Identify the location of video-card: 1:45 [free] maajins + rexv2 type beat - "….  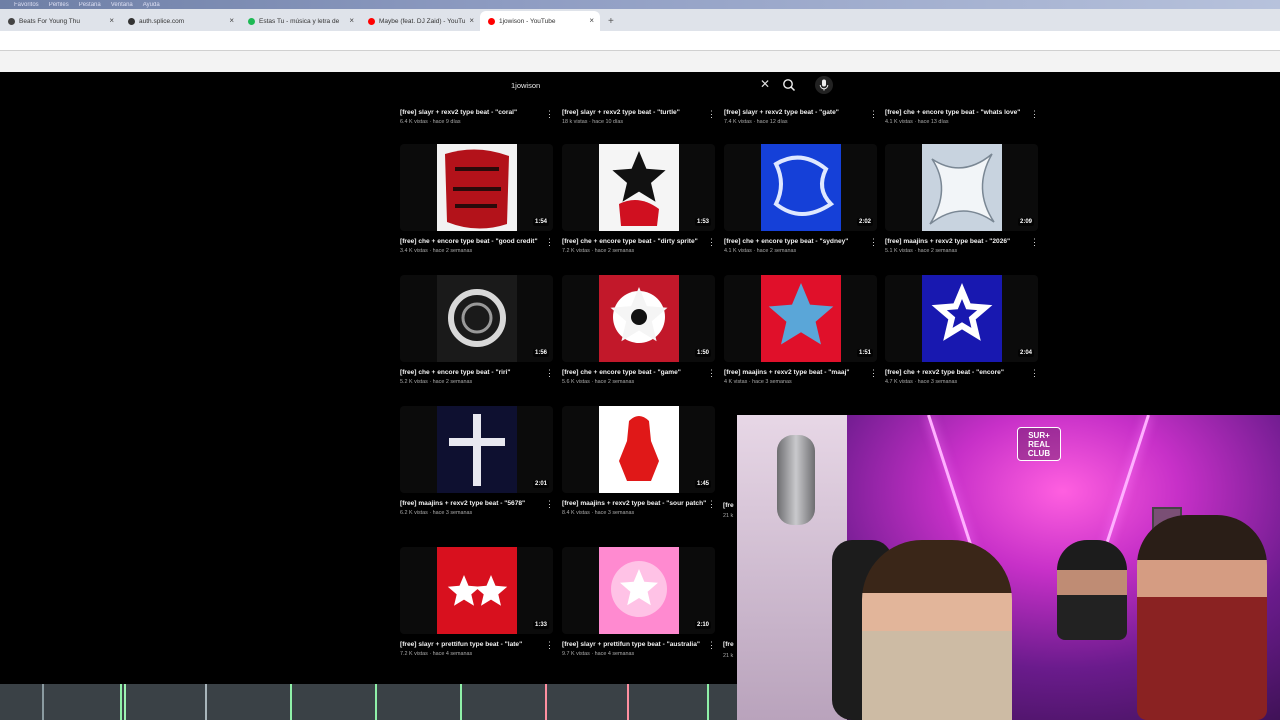
(639, 461).